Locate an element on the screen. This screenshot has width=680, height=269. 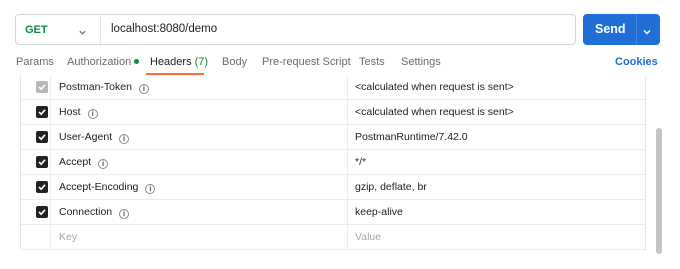
tab-body: Body is located at coordinates (234, 62).